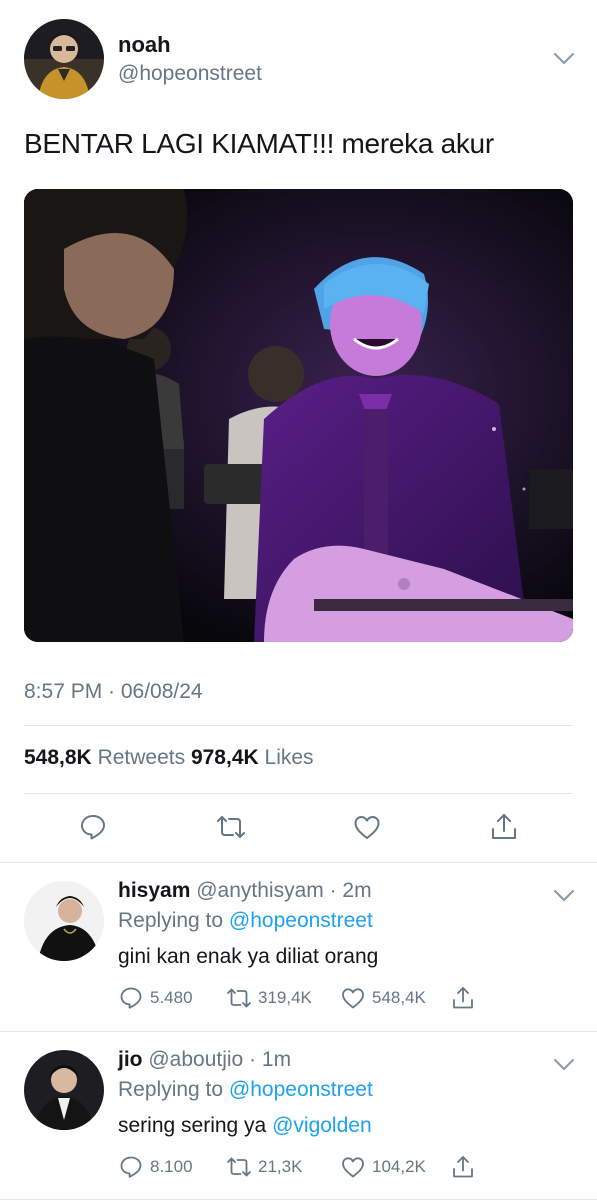  I want to click on reply-button: 5.480, so click(155, 998).